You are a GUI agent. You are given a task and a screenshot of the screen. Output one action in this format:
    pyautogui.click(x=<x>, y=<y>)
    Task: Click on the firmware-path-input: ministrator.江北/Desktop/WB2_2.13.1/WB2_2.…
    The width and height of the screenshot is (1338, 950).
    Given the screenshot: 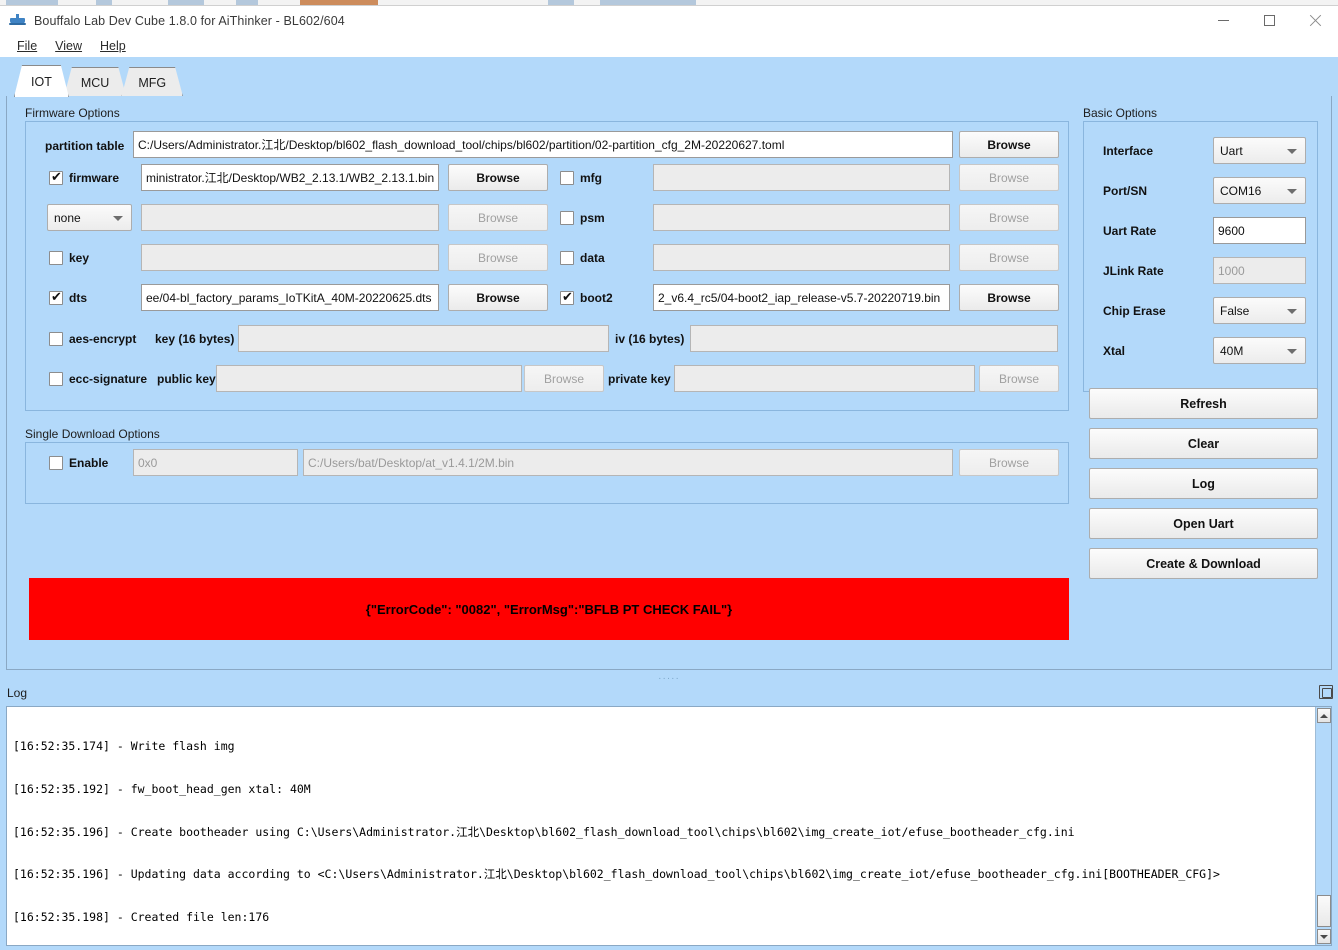 What is the action you would take?
    pyautogui.click(x=290, y=177)
    